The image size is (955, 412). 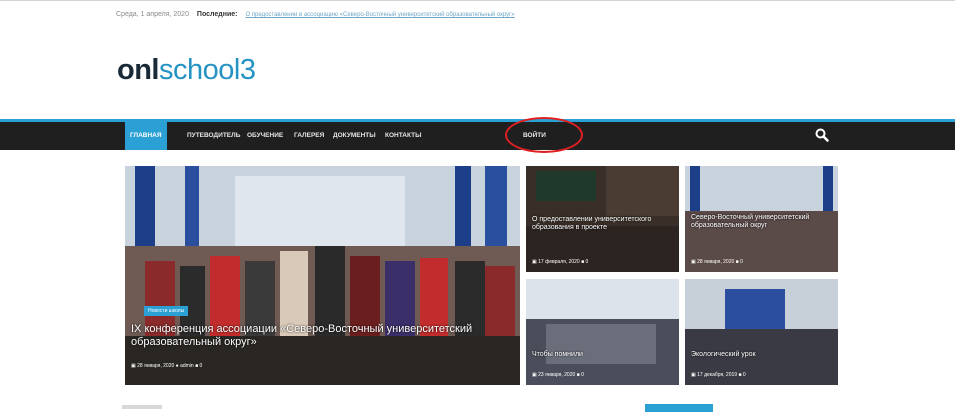 I want to click on post-date: 17 февраля, 2020, so click(x=559, y=262).